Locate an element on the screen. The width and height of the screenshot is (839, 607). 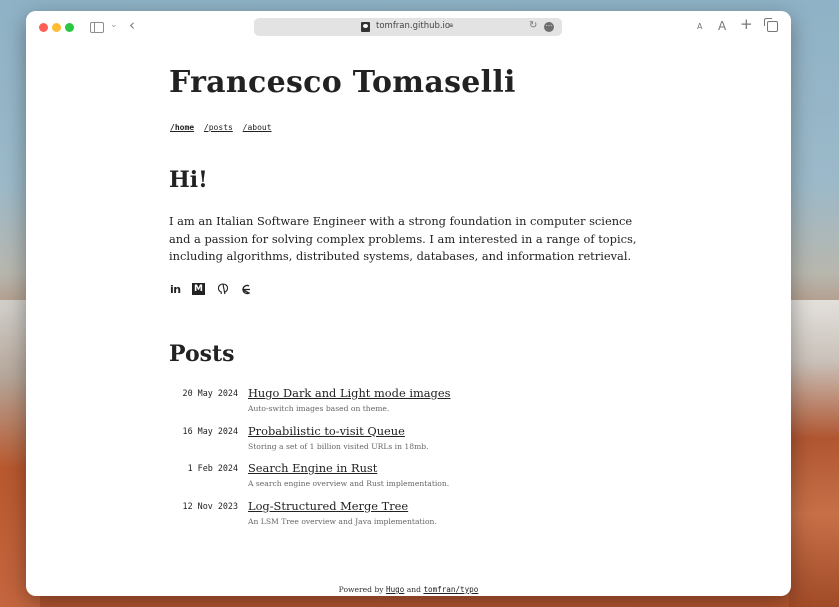
nav-about-link: /about is located at coordinates (257, 127).